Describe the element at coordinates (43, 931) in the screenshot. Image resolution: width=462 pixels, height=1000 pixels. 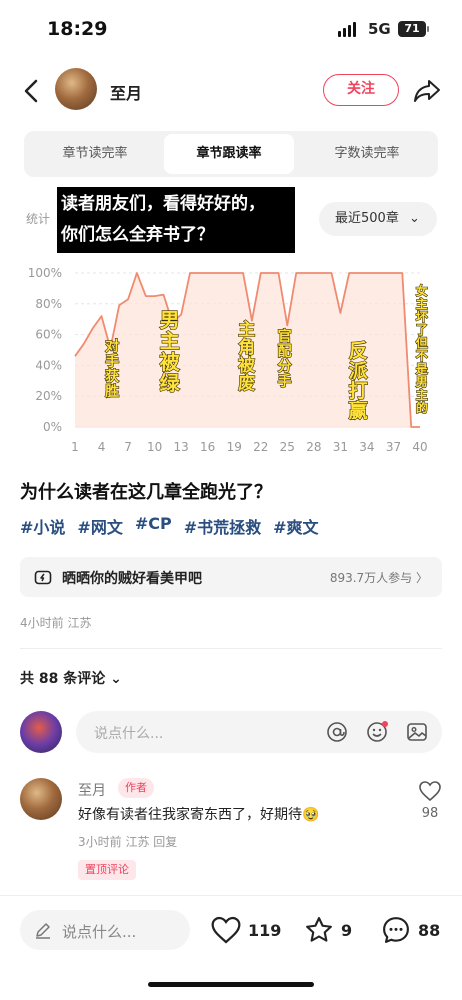
I see `pencil-icon` at that location.